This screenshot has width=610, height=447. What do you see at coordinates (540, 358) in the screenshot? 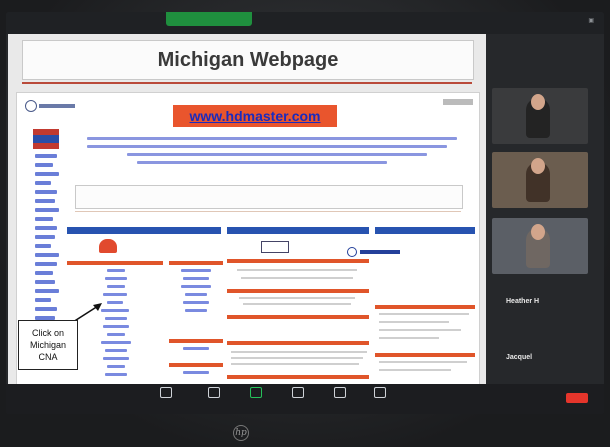
I see `participant-name-tile: Jacquel` at bounding box center [540, 358].